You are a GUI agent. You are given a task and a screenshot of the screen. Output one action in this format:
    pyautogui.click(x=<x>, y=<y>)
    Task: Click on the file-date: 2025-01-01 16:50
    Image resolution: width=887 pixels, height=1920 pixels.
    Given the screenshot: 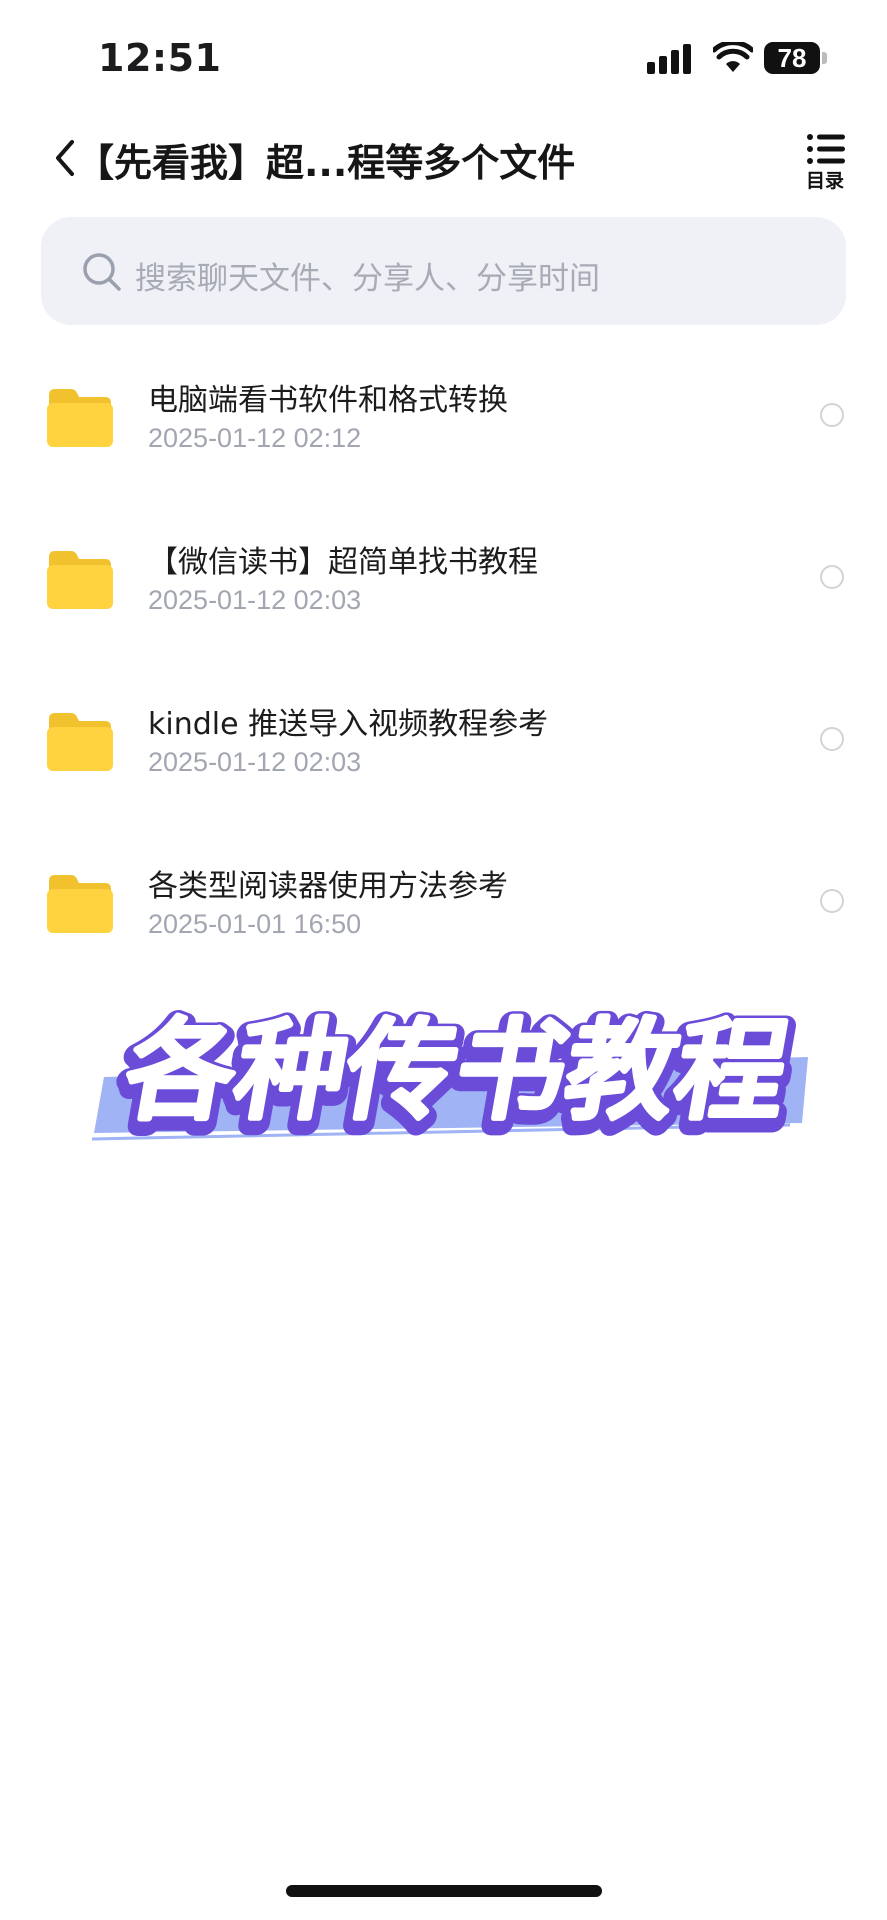 What is the action you would take?
    pyautogui.click(x=255, y=924)
    